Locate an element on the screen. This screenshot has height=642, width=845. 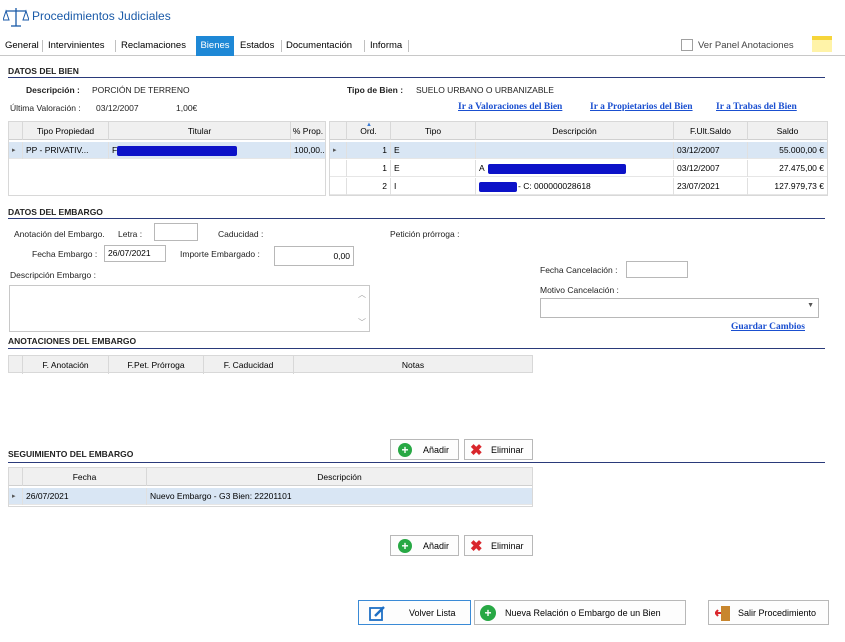
salir-procedimiento-button: Salir Procedimiento is located at coordinates (768, 612).